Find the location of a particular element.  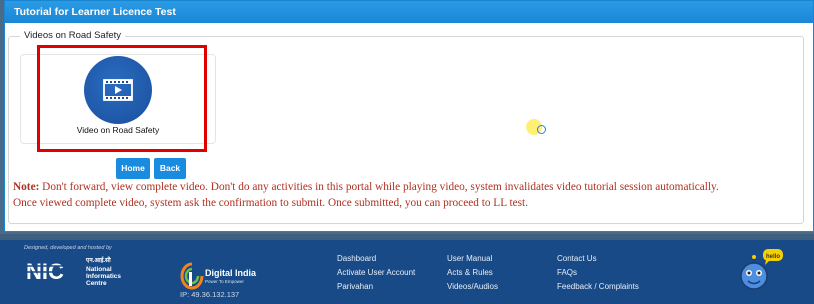

digital-india-subtext: Power To Empower is located at coordinates (224, 281).